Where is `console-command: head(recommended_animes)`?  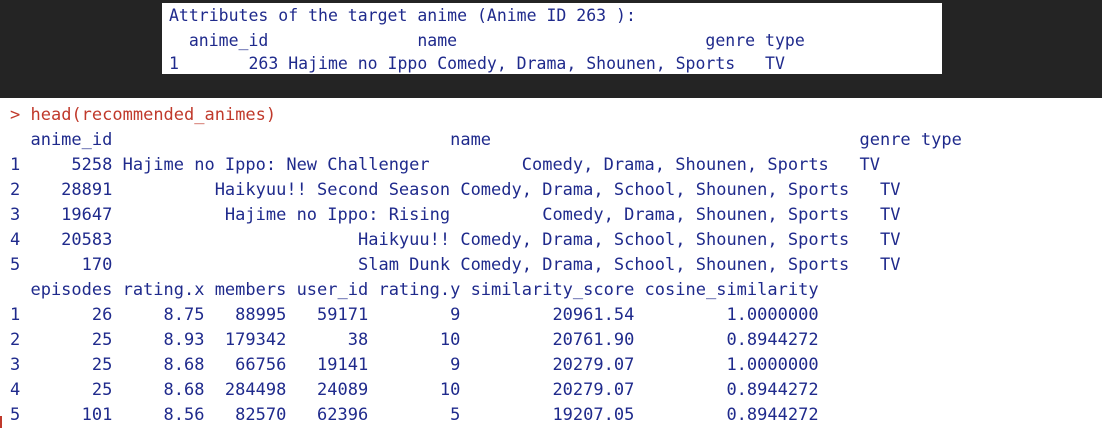 console-command: head(recommended_animes) is located at coordinates (153, 115).